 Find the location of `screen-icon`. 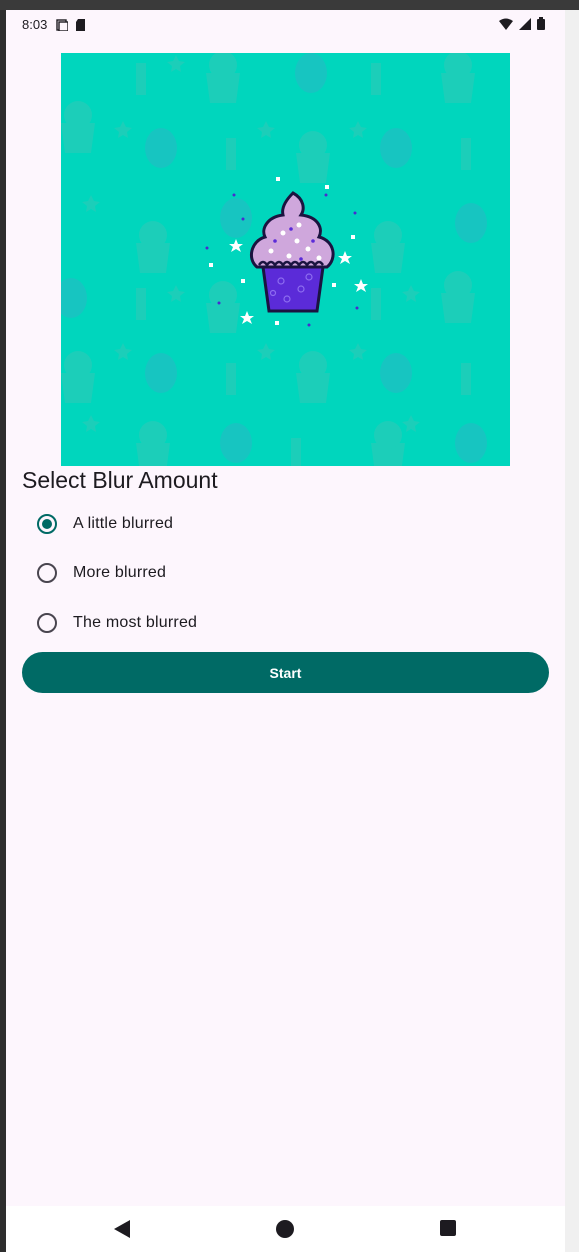

screen-icon is located at coordinates (62, 27).